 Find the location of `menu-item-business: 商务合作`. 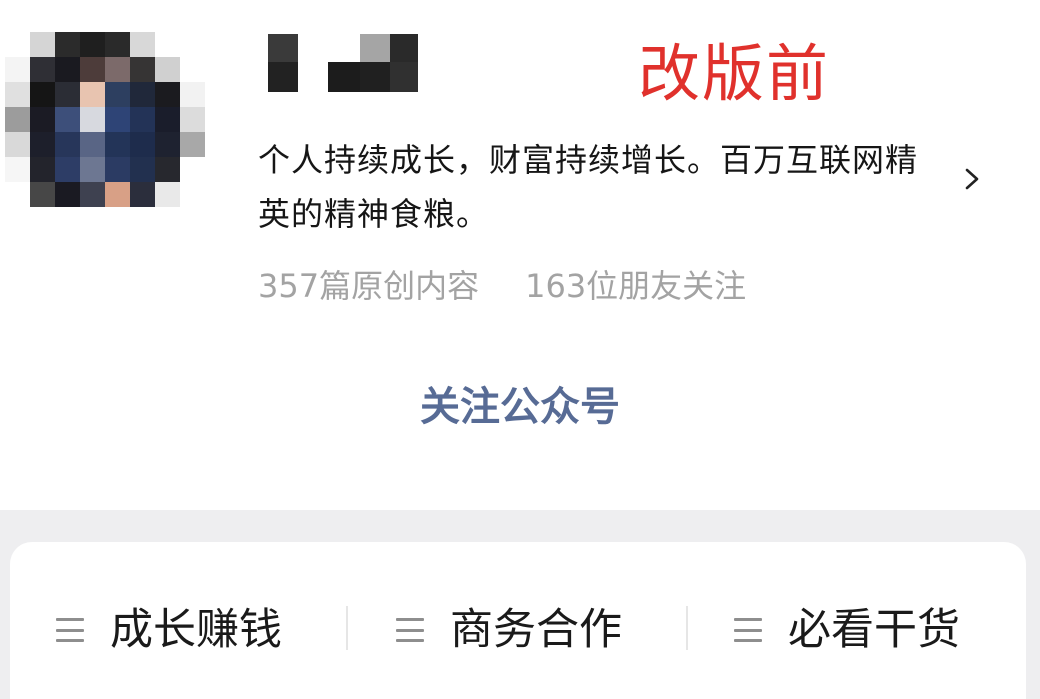

menu-item-business: 商务合作 is located at coordinates (509, 630).